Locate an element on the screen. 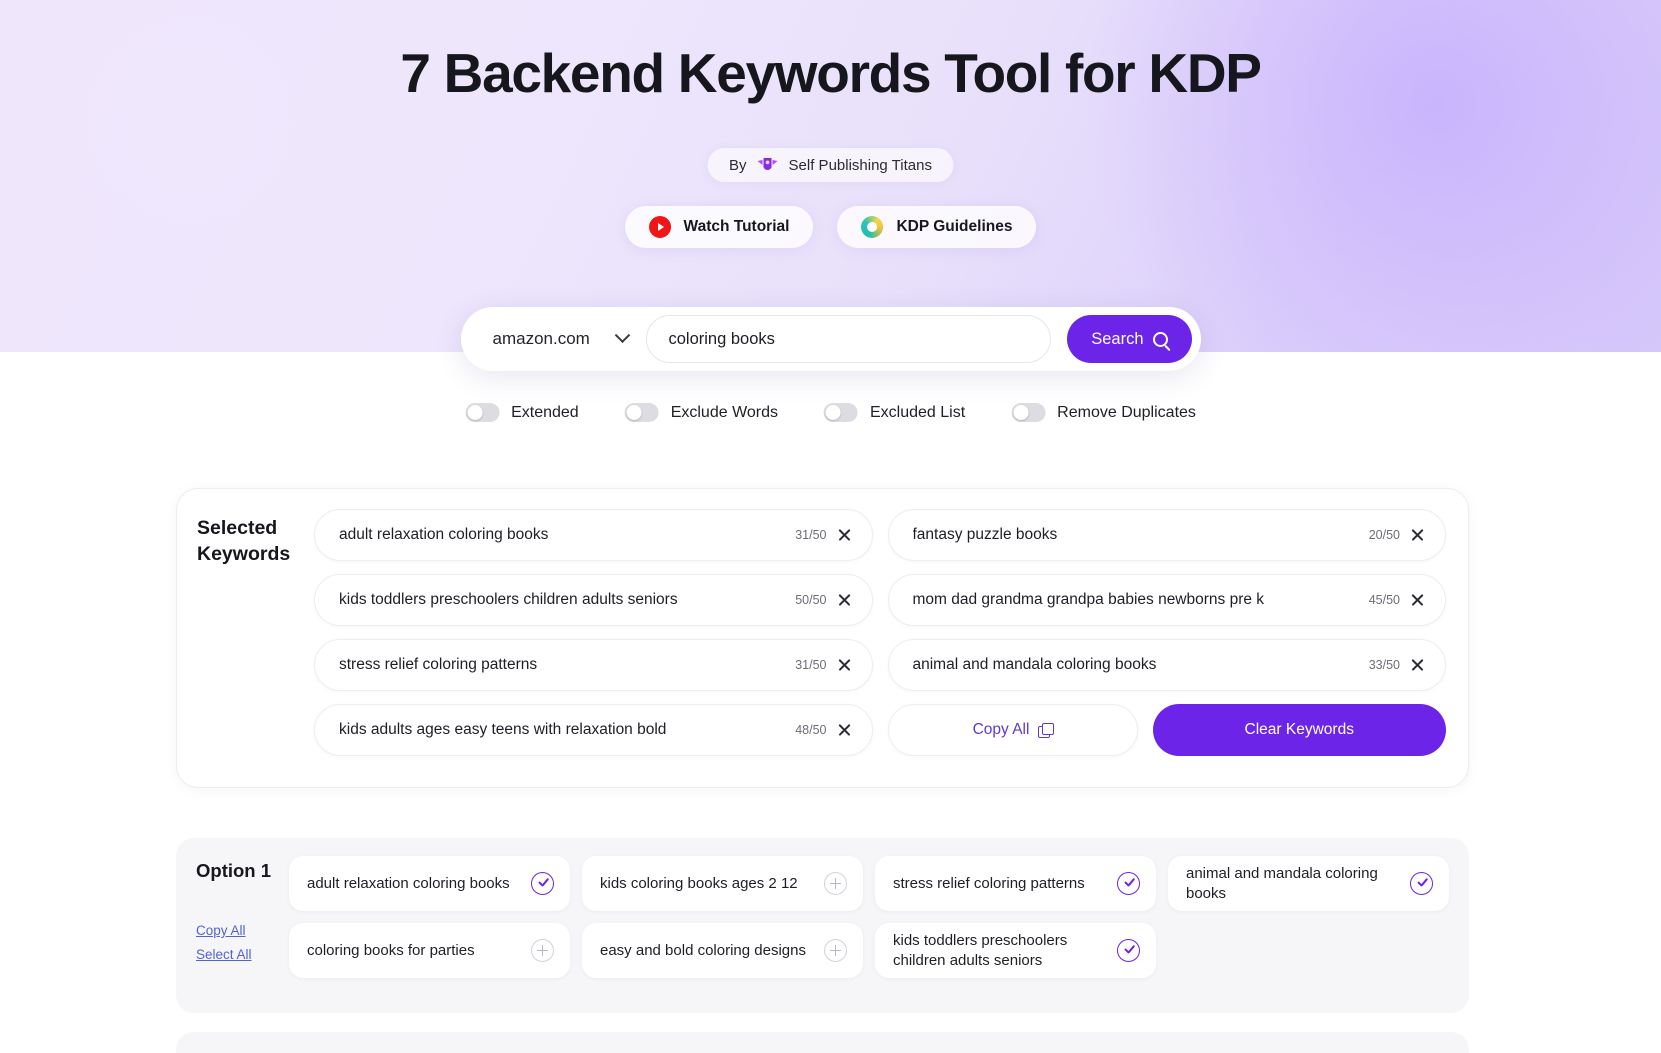 This screenshot has width=1661, height=1053. option-copy-all-link: Copy All is located at coordinates (224, 930).